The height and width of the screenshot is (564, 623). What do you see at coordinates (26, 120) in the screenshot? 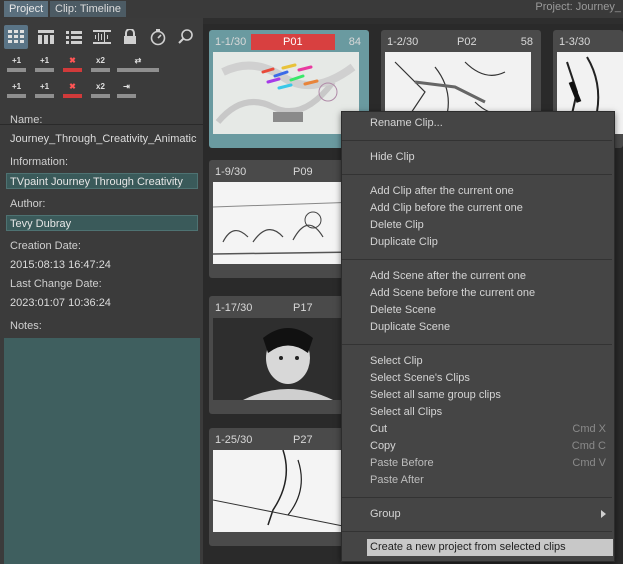
I see `name-label: Name:` at bounding box center [26, 120].